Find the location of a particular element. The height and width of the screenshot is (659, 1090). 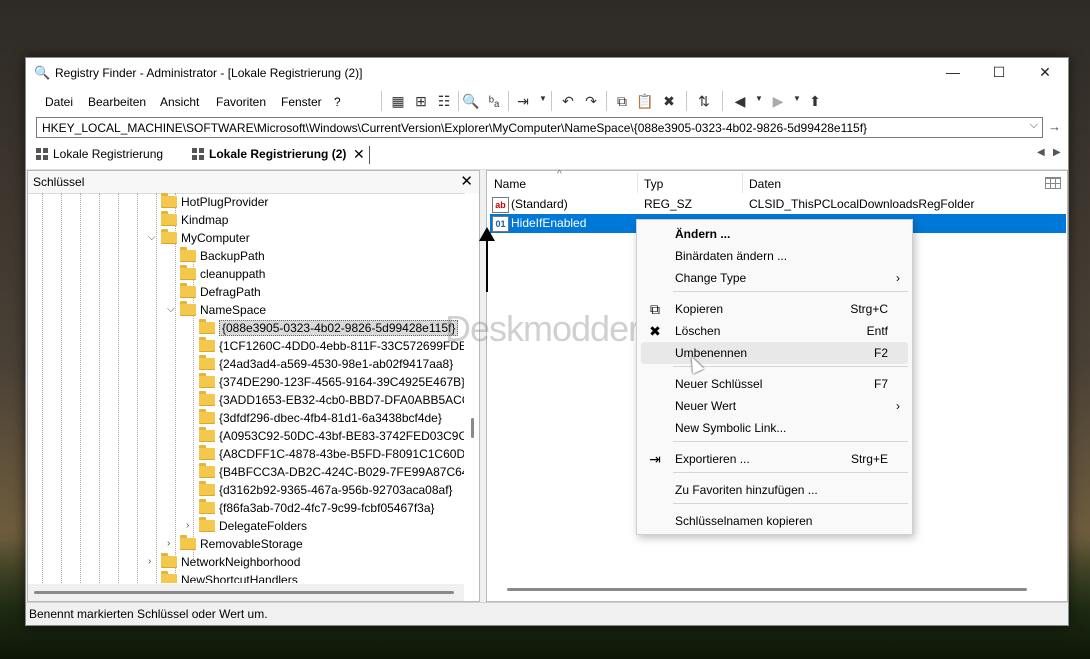

tree-node: {24ad3ad4-a569-4530-98e1-ab02f9417aa8} is located at coordinates (326, 364).